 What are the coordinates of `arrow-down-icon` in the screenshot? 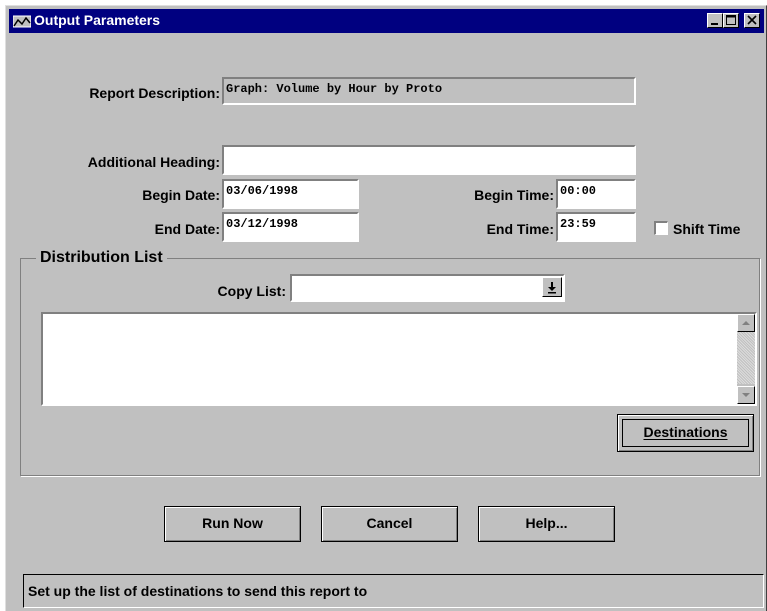 It's located at (746, 395).